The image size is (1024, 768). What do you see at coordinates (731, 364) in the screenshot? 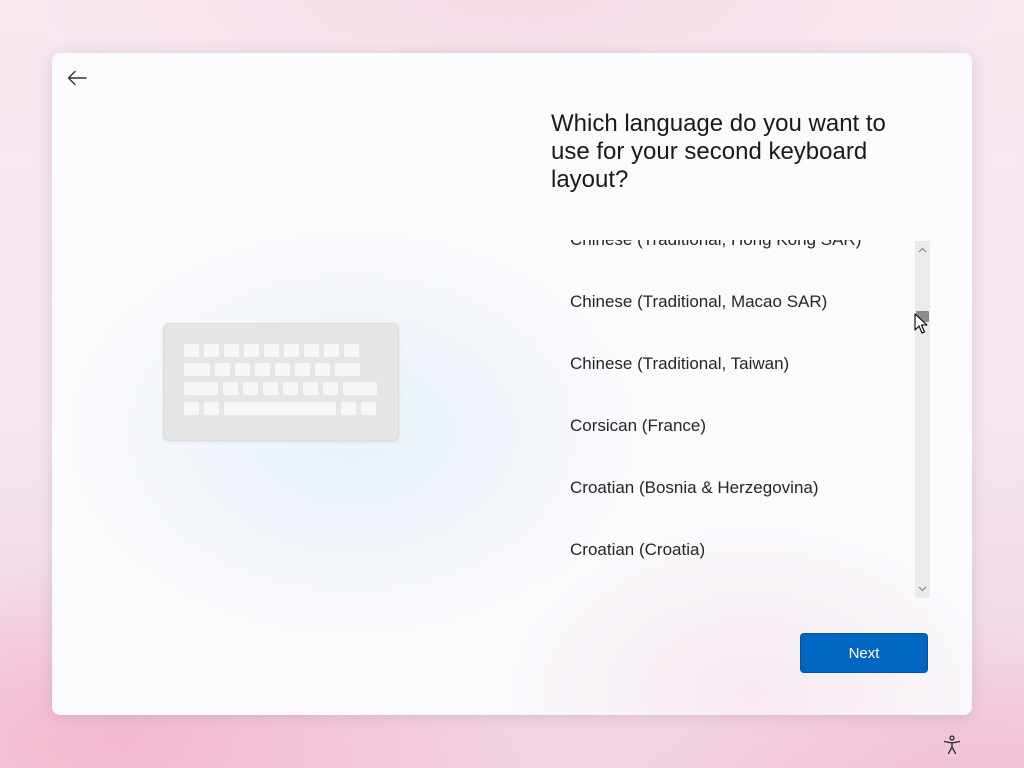
I see `list-item: Chinese (Traditional, Taiwan)` at bounding box center [731, 364].